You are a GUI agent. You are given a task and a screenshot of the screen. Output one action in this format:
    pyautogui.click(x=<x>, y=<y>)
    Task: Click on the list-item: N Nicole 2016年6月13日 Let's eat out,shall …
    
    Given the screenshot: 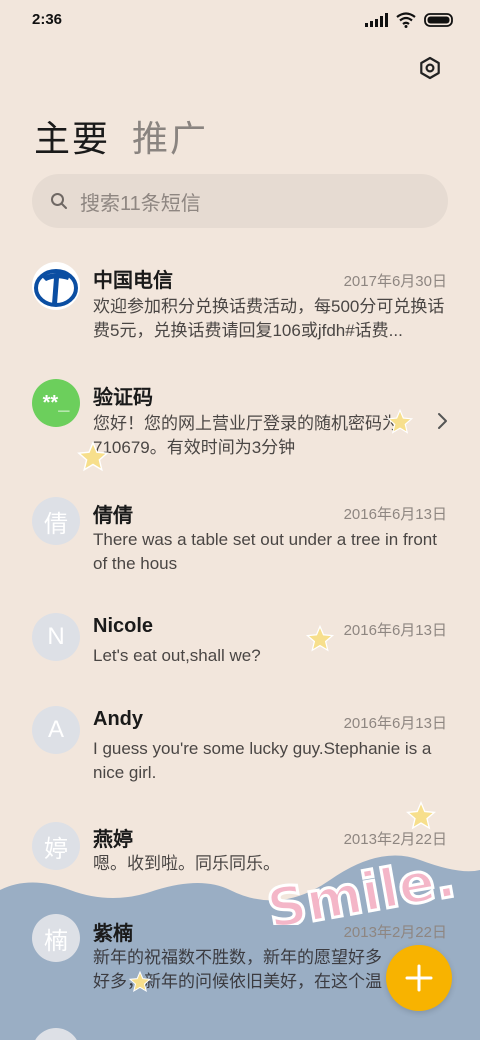 What is the action you would take?
    pyautogui.click(x=240, y=647)
    